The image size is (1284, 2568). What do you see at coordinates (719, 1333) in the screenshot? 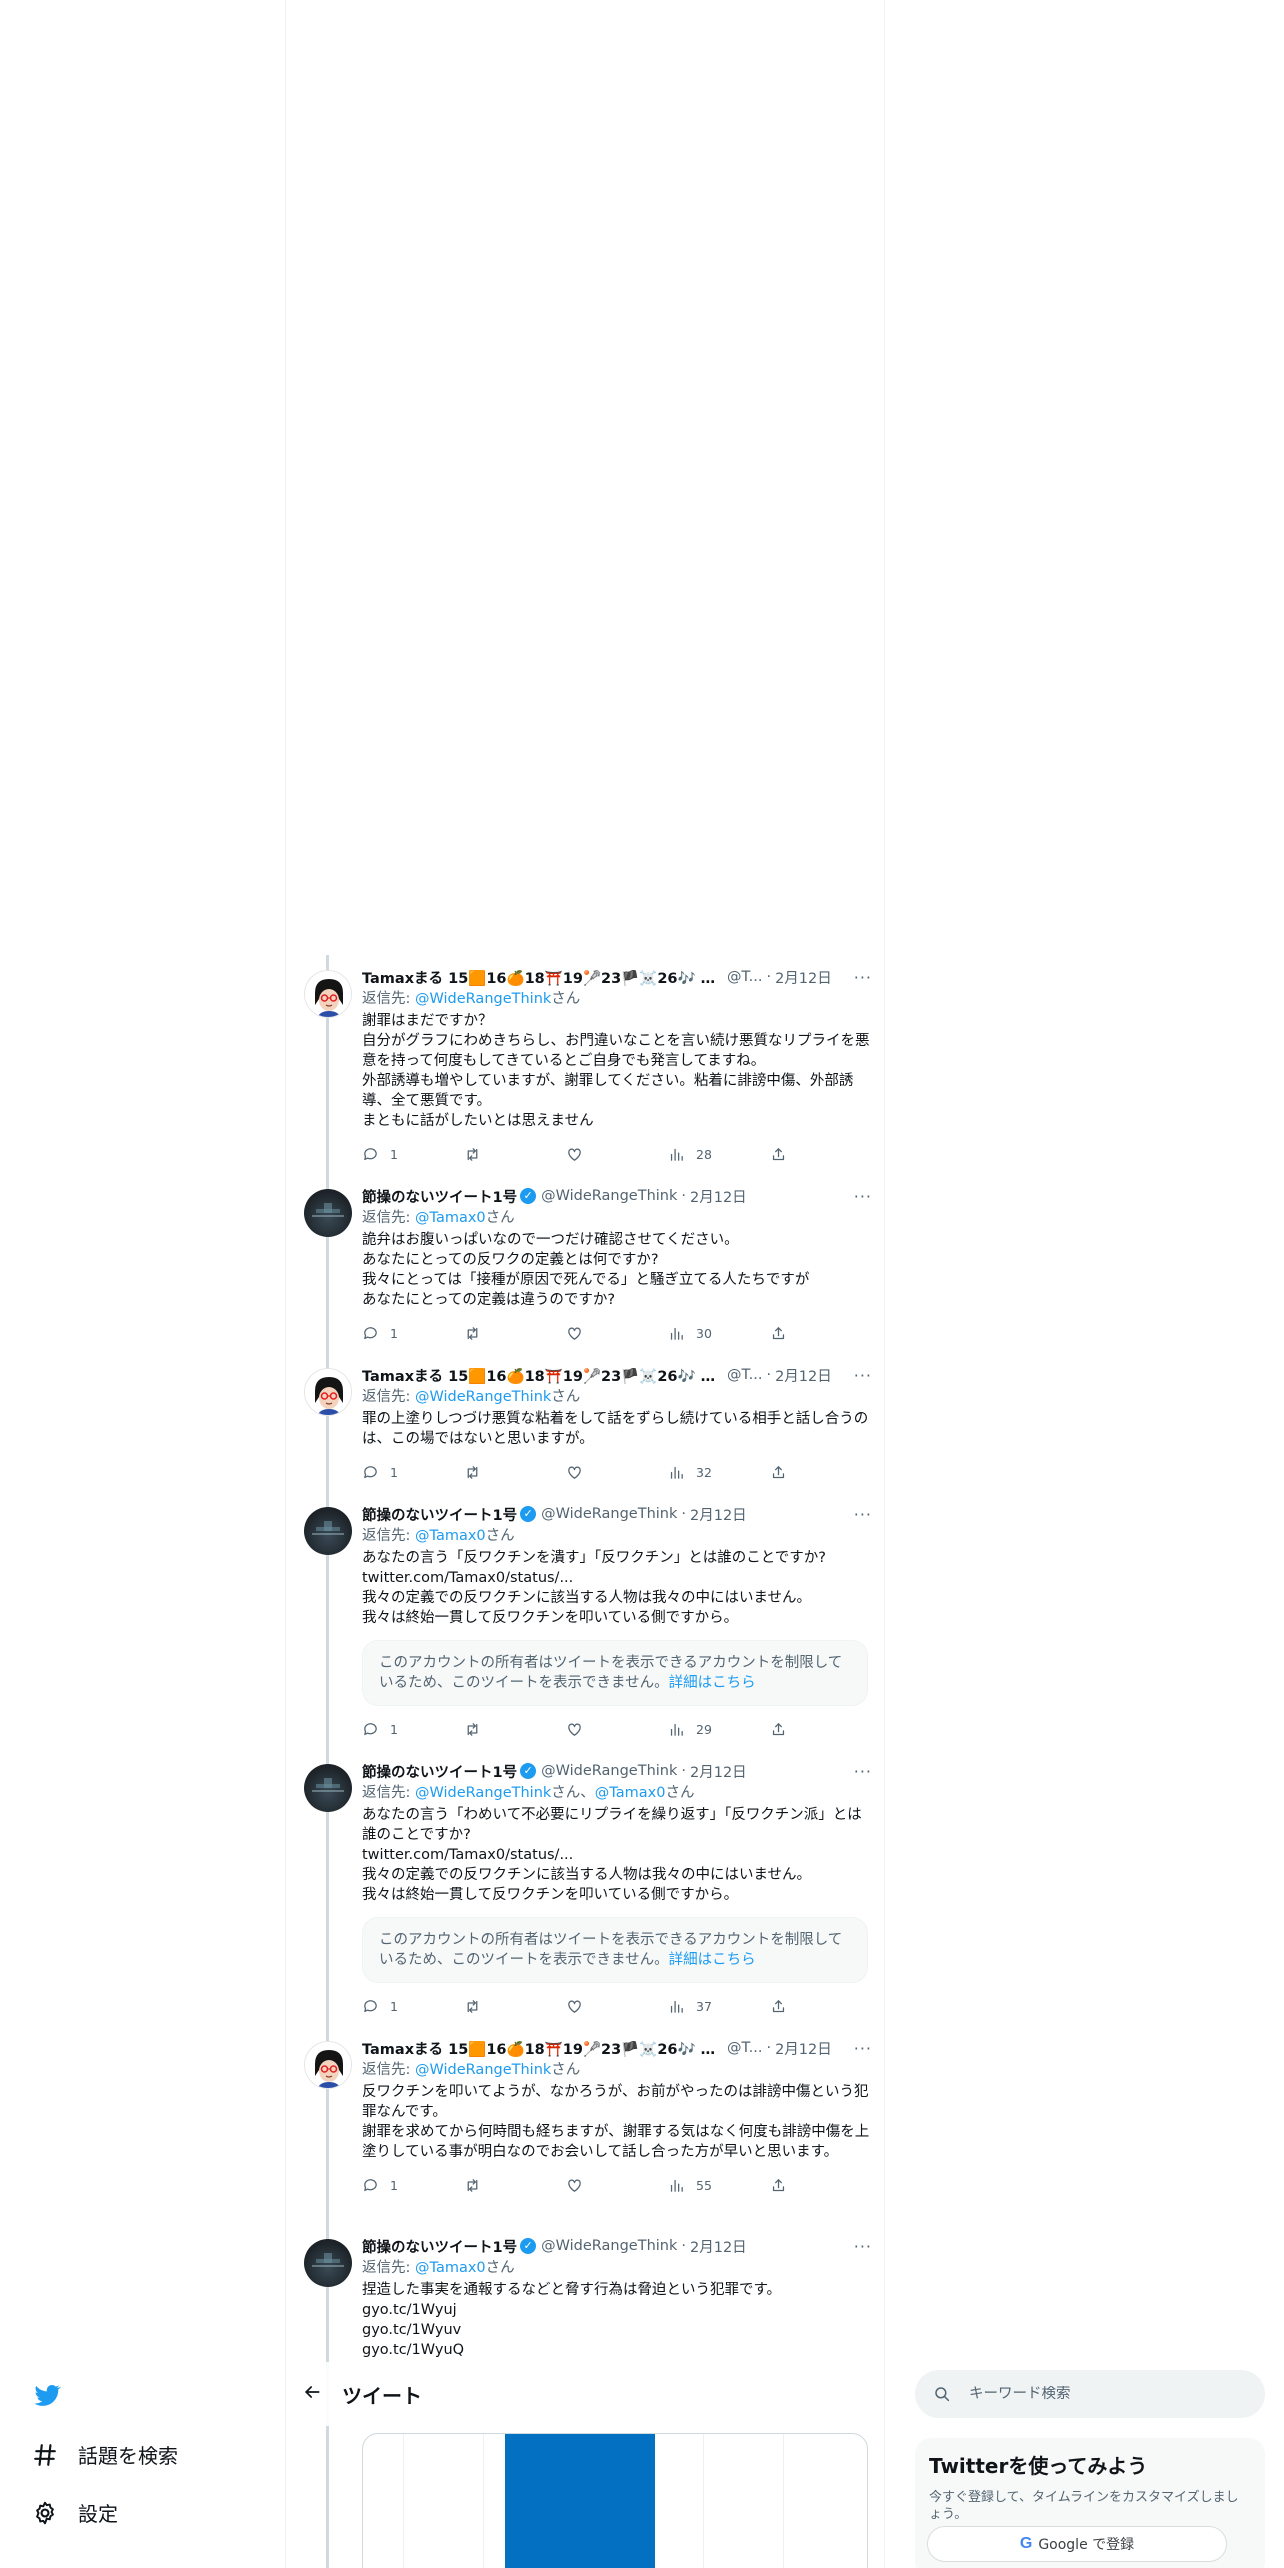
I see `views-button: 30` at bounding box center [719, 1333].